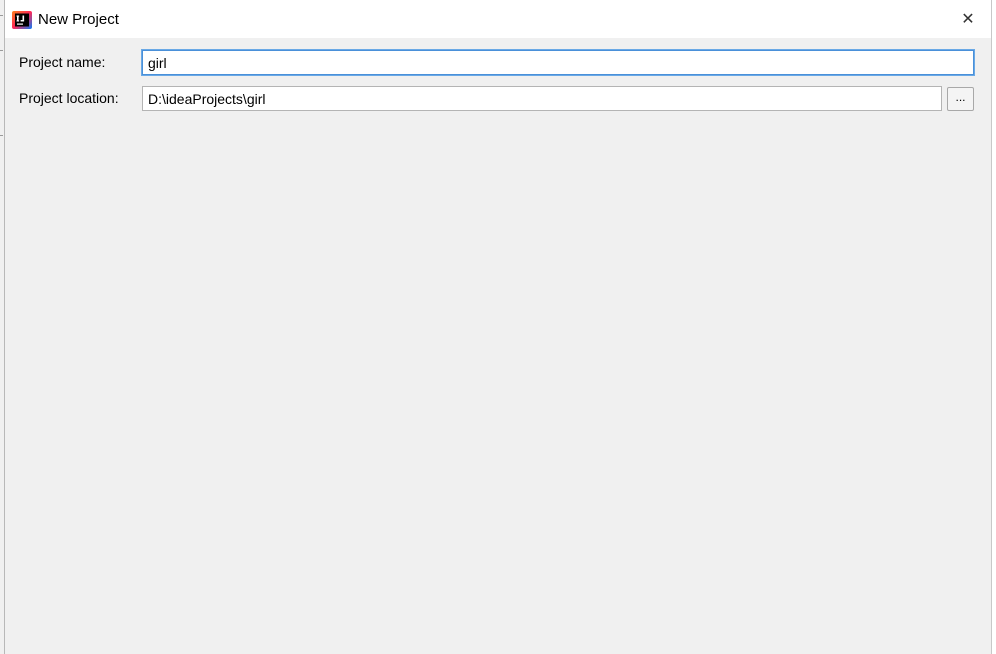 The height and width of the screenshot is (654, 996). What do you see at coordinates (62, 62) in the screenshot?
I see `project-name-label: Project name:` at bounding box center [62, 62].